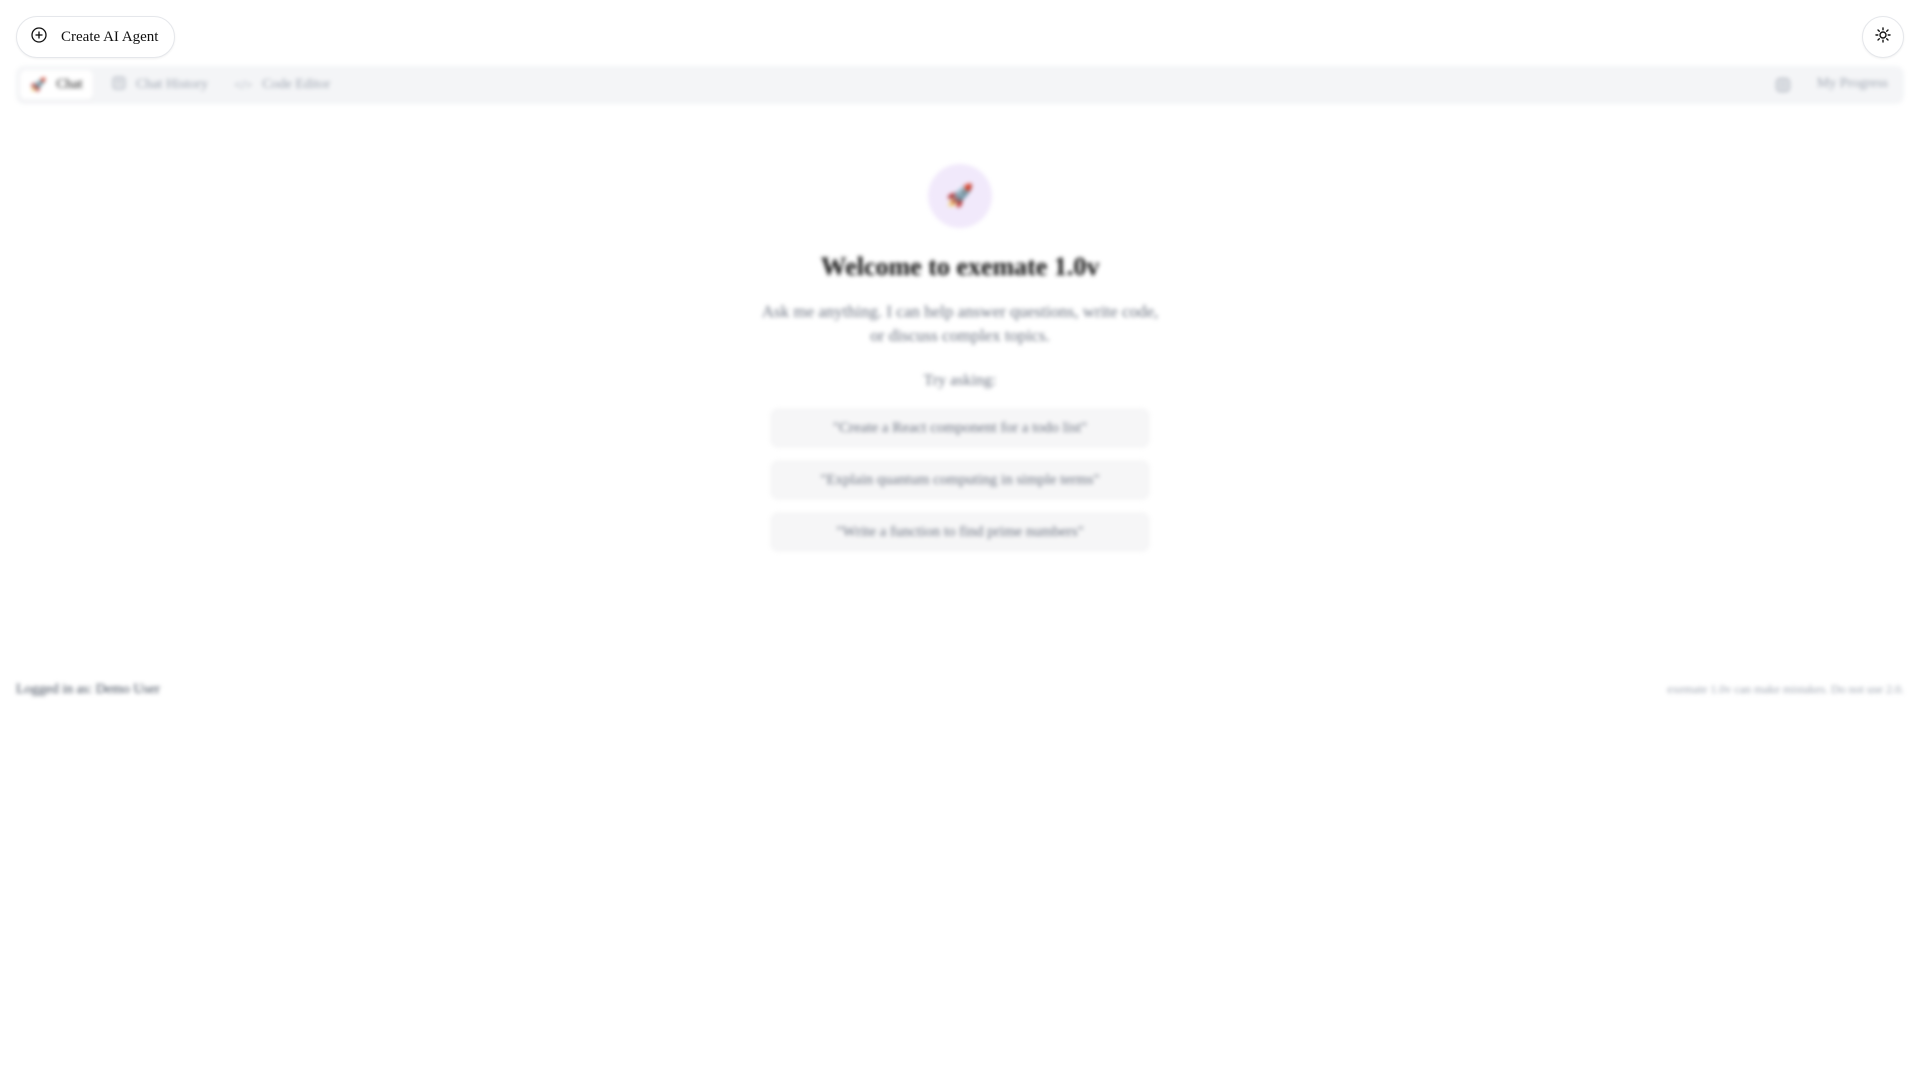  What do you see at coordinates (960, 266) in the screenshot?
I see `welcome-title: Welcome to exemate 1.0v` at bounding box center [960, 266].